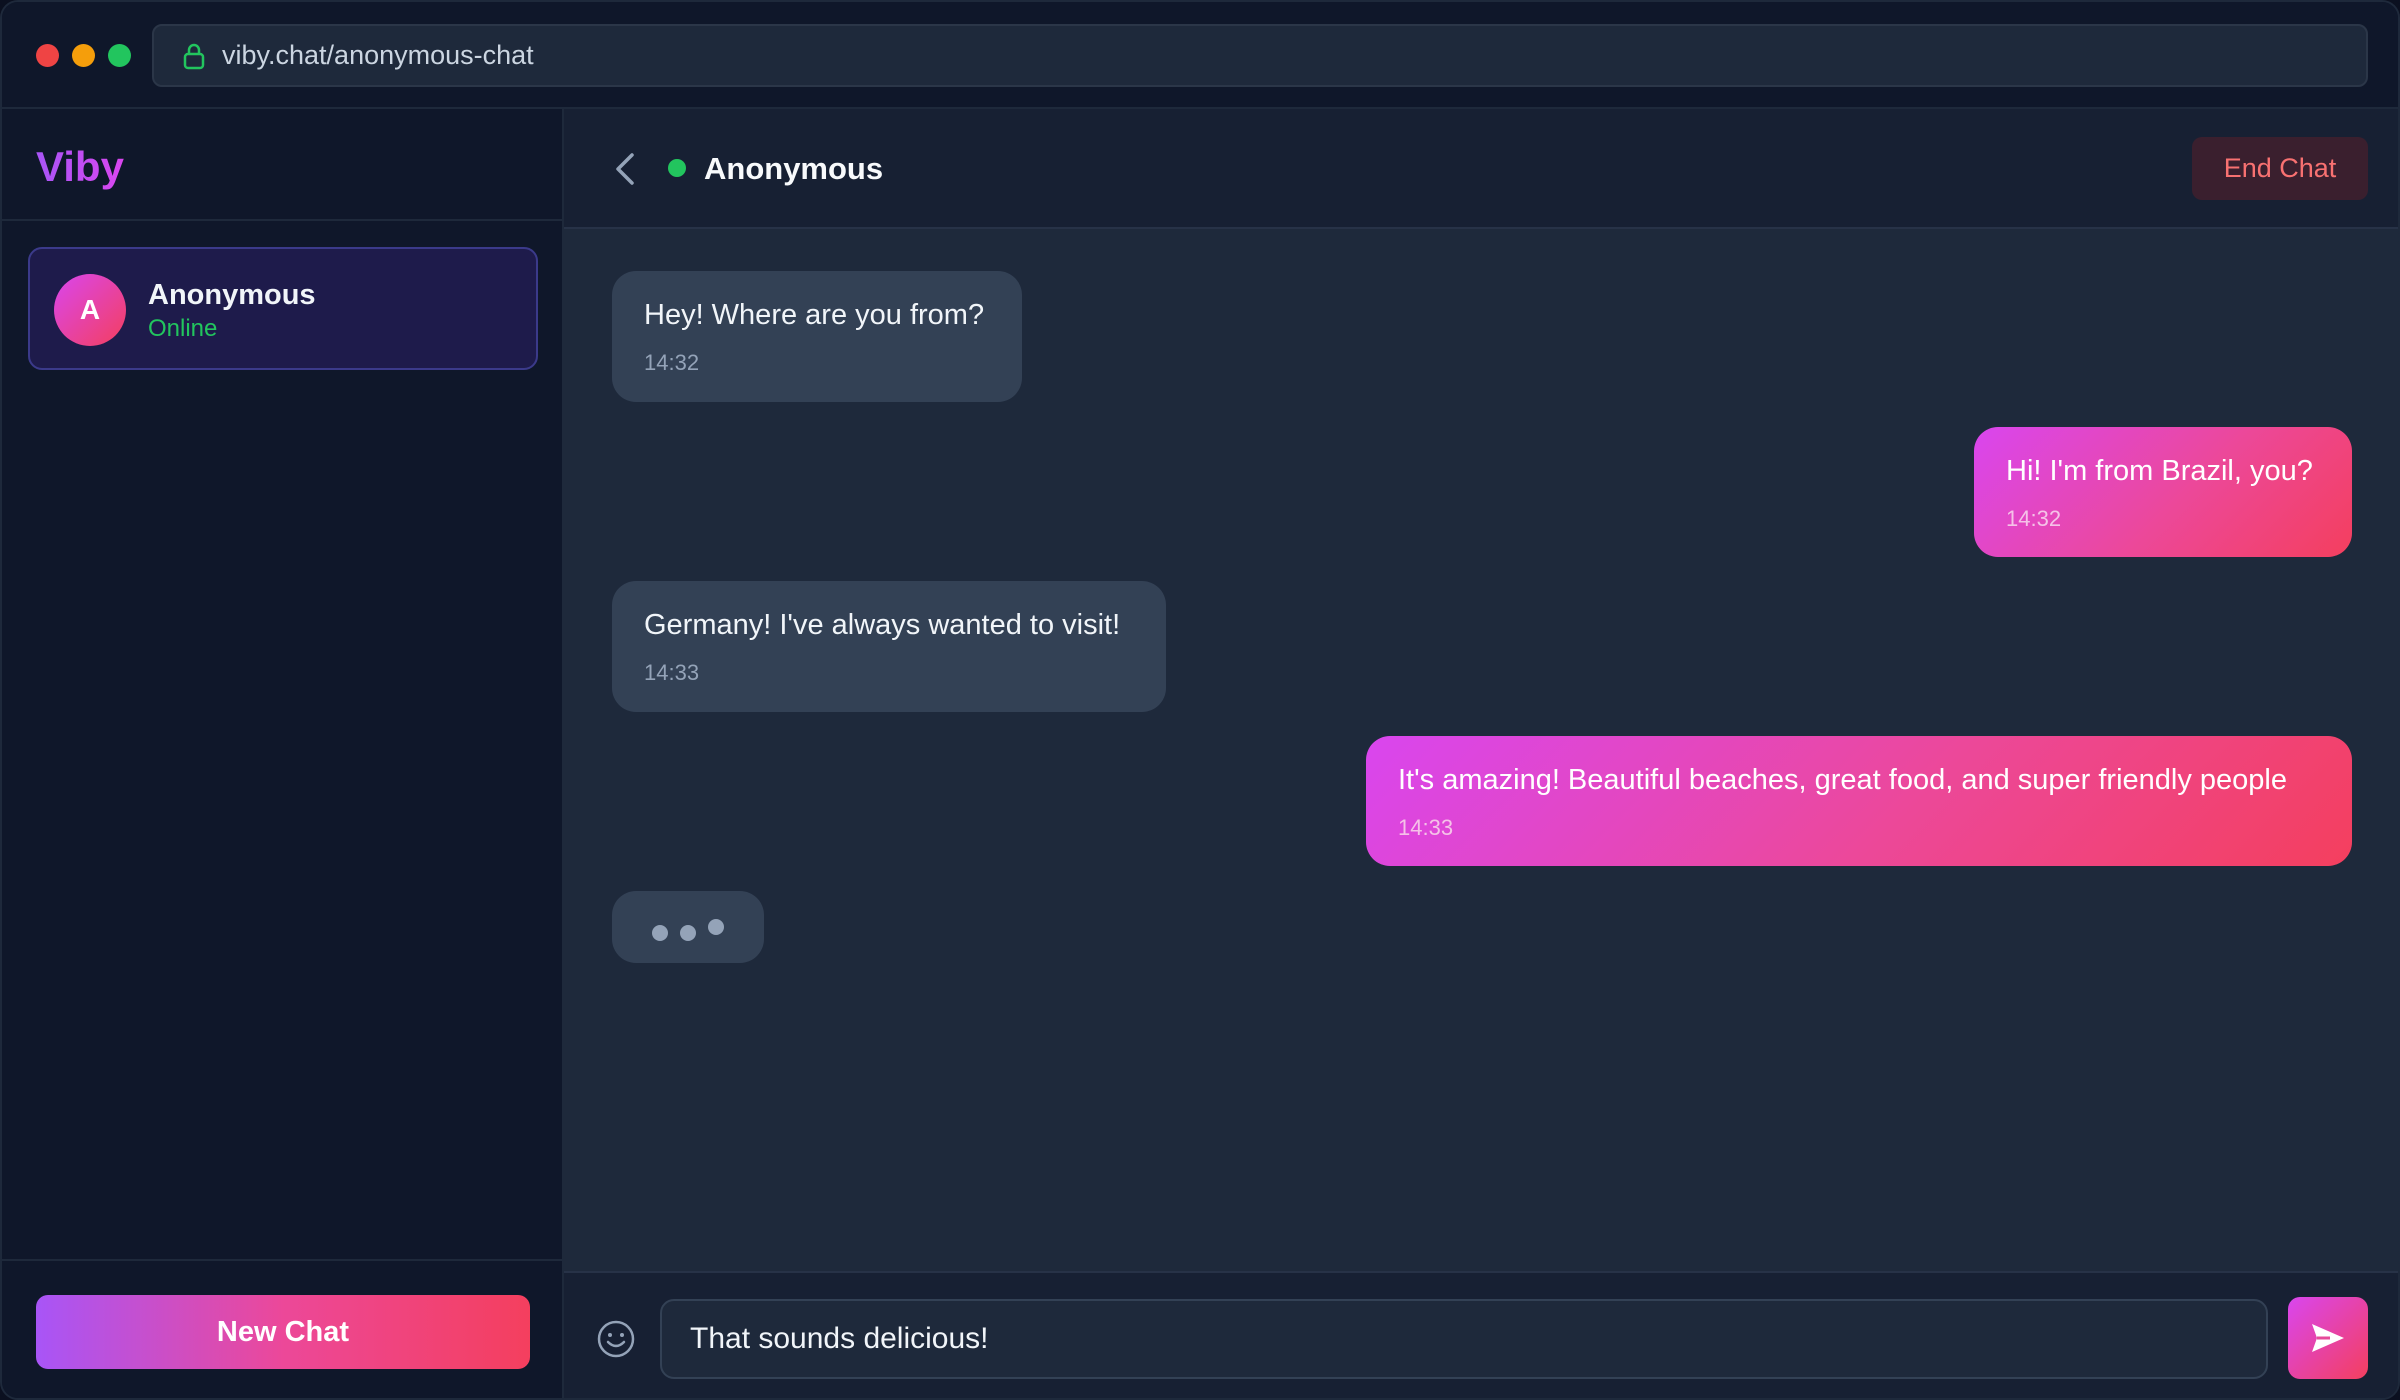 This screenshot has height=1400, width=2400. I want to click on brand-logo: Viby, so click(80, 166).